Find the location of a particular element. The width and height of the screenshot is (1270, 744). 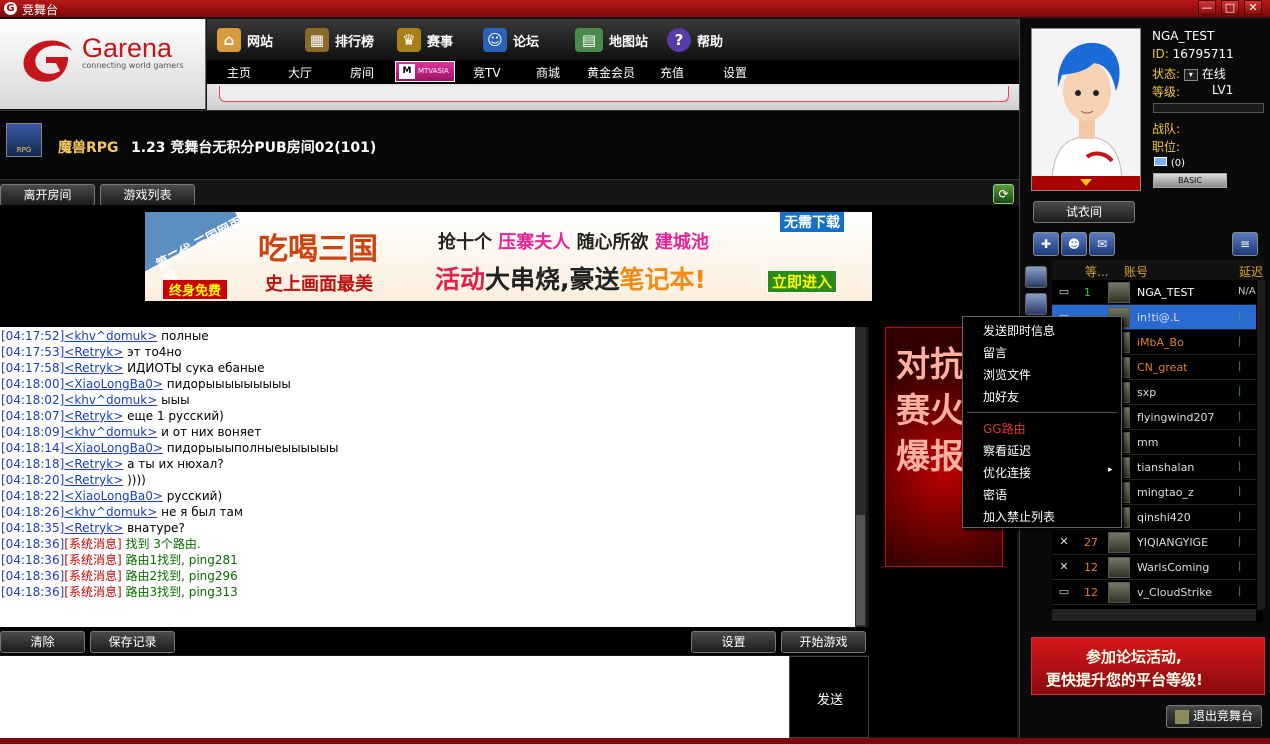

tab-tv: 竞TV is located at coordinates (487, 72).